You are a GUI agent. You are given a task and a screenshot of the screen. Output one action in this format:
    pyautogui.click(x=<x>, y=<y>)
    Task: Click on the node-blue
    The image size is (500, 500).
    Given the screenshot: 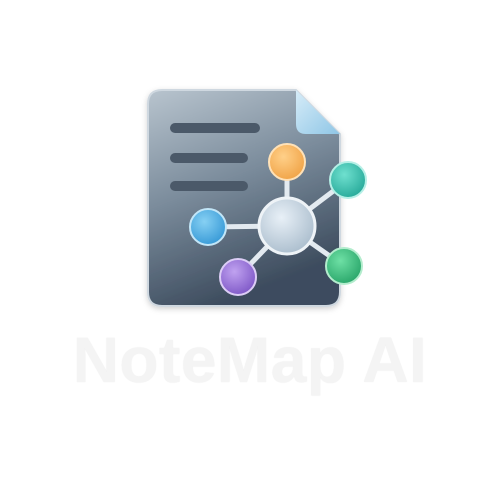 What is the action you would take?
    pyautogui.click(x=208, y=227)
    